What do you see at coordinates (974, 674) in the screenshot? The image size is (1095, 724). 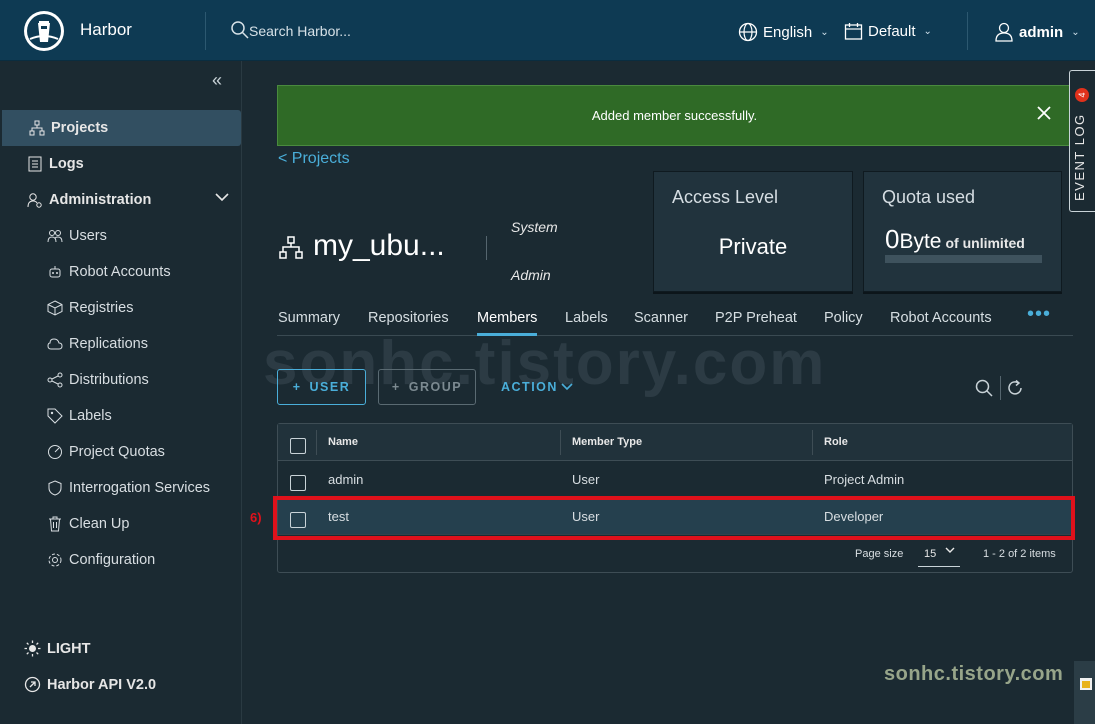 I see `bottom-watermark: sonhc.tistory.com` at bounding box center [974, 674].